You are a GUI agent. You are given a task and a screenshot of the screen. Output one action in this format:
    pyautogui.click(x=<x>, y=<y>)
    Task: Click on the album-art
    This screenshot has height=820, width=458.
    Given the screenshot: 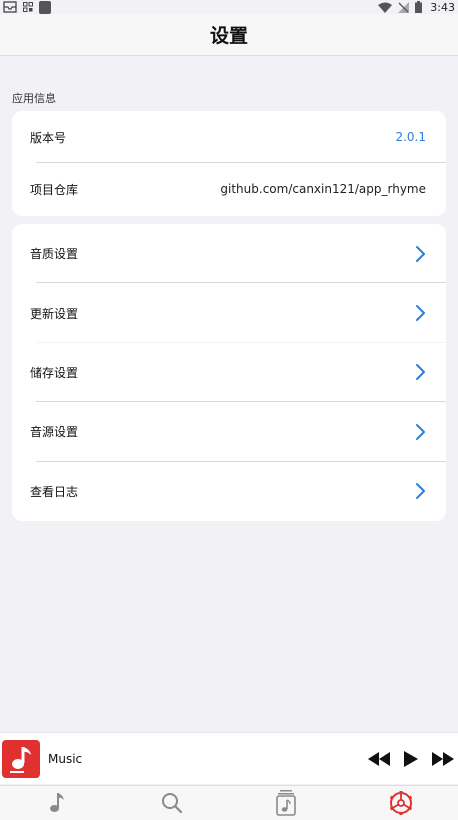 What is the action you would take?
    pyautogui.click(x=21, y=758)
    